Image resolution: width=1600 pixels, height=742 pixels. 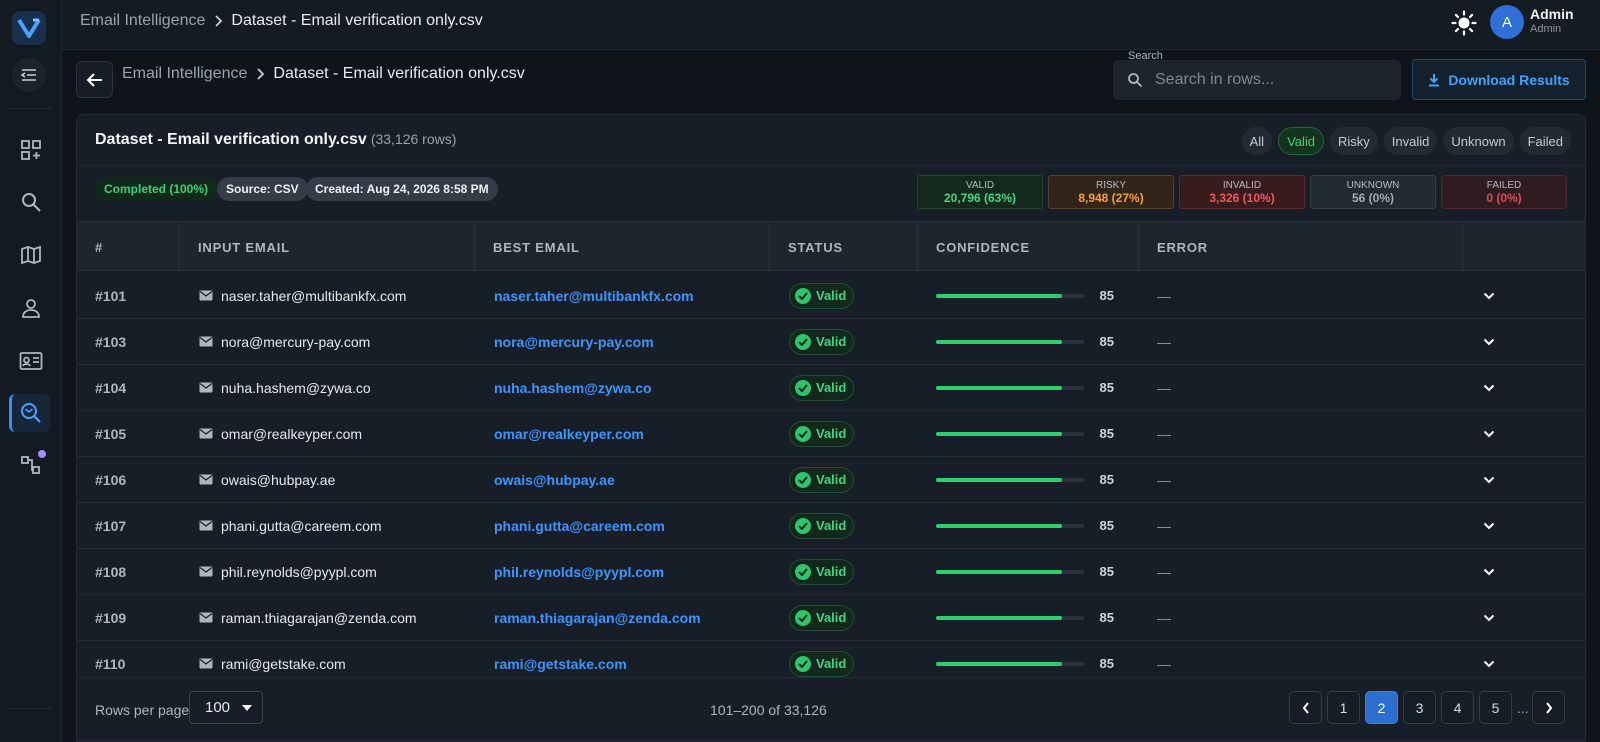 What do you see at coordinates (573, 387) in the screenshot?
I see `best-email-link: nuha.hashem@zywa.co` at bounding box center [573, 387].